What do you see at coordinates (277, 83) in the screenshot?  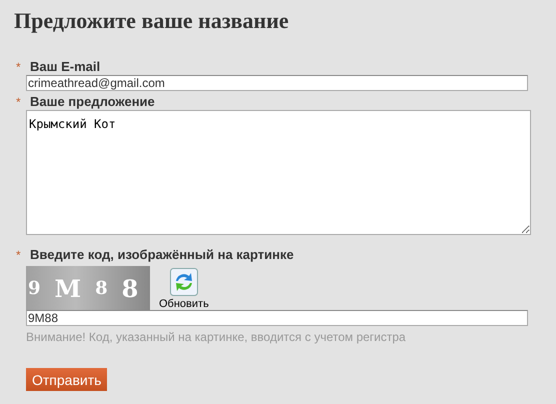 I see `input-field: crimeathread@gmail.com` at bounding box center [277, 83].